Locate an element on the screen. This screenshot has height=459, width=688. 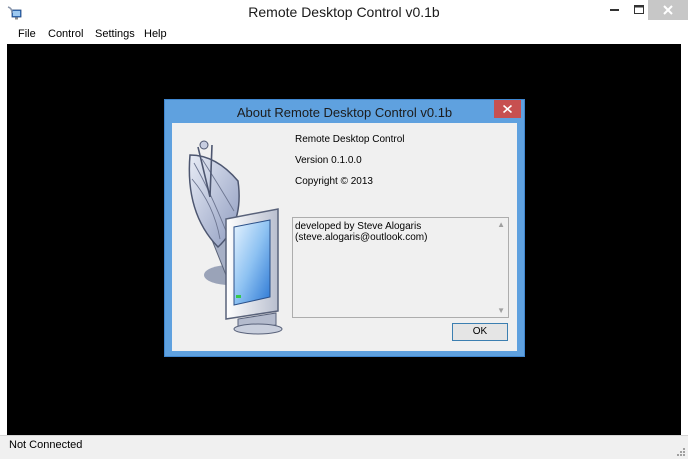
product-name: Remote Desktop Control is located at coordinates (350, 139).